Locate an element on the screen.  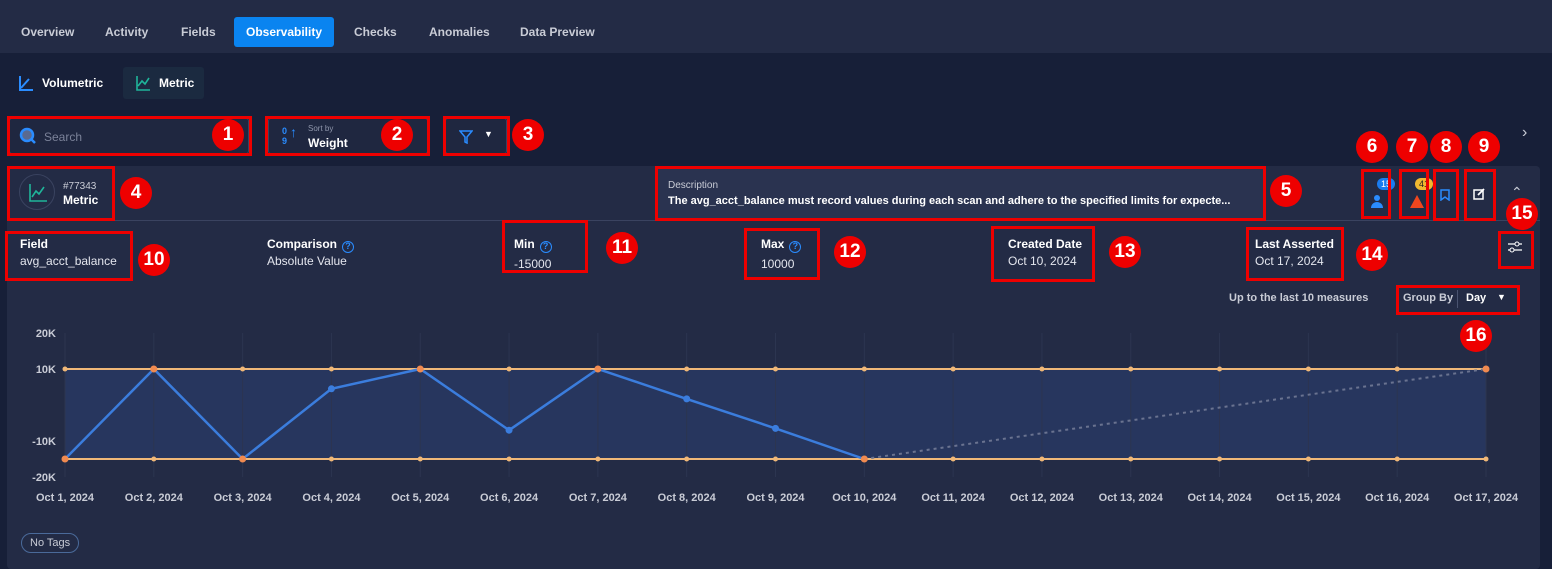
x-tick-label: Oct 17, 2024 is located at coordinates (1486, 498).